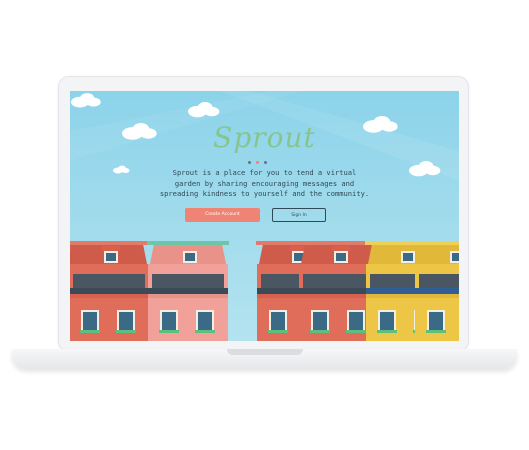  Describe the element at coordinates (299, 215) in the screenshot. I see `sign-in-button: Sign In` at that location.